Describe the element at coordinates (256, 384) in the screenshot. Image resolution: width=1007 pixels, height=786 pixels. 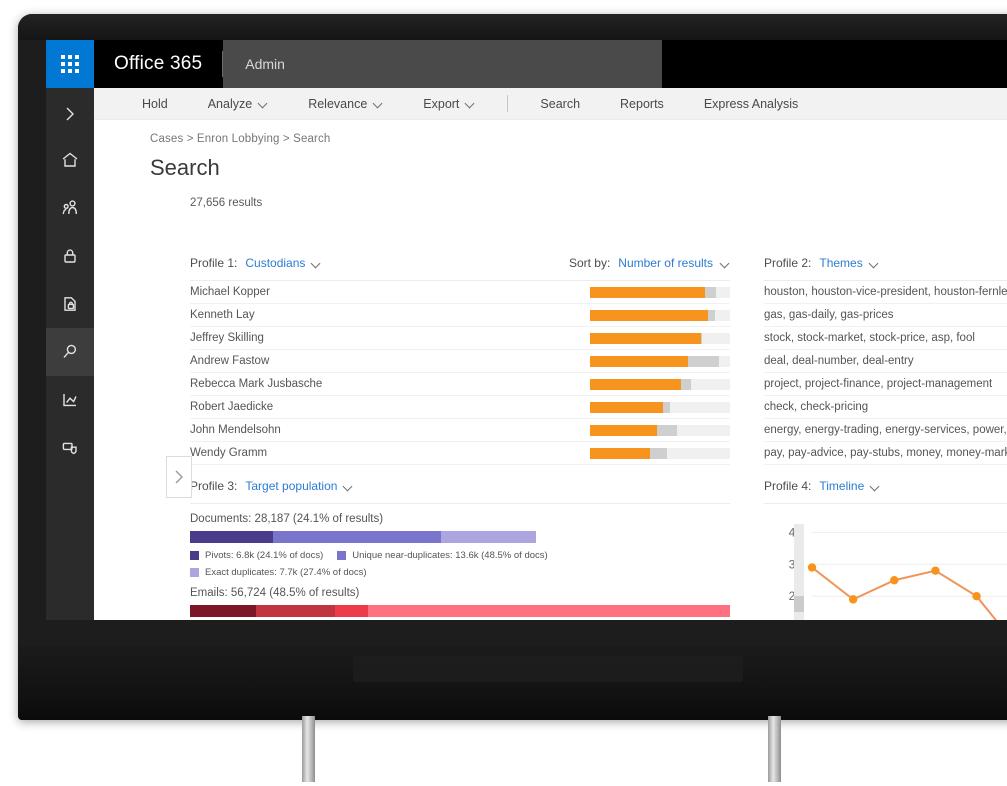
I see `custodian-name: Rebecca Mark Jusbasche` at that location.